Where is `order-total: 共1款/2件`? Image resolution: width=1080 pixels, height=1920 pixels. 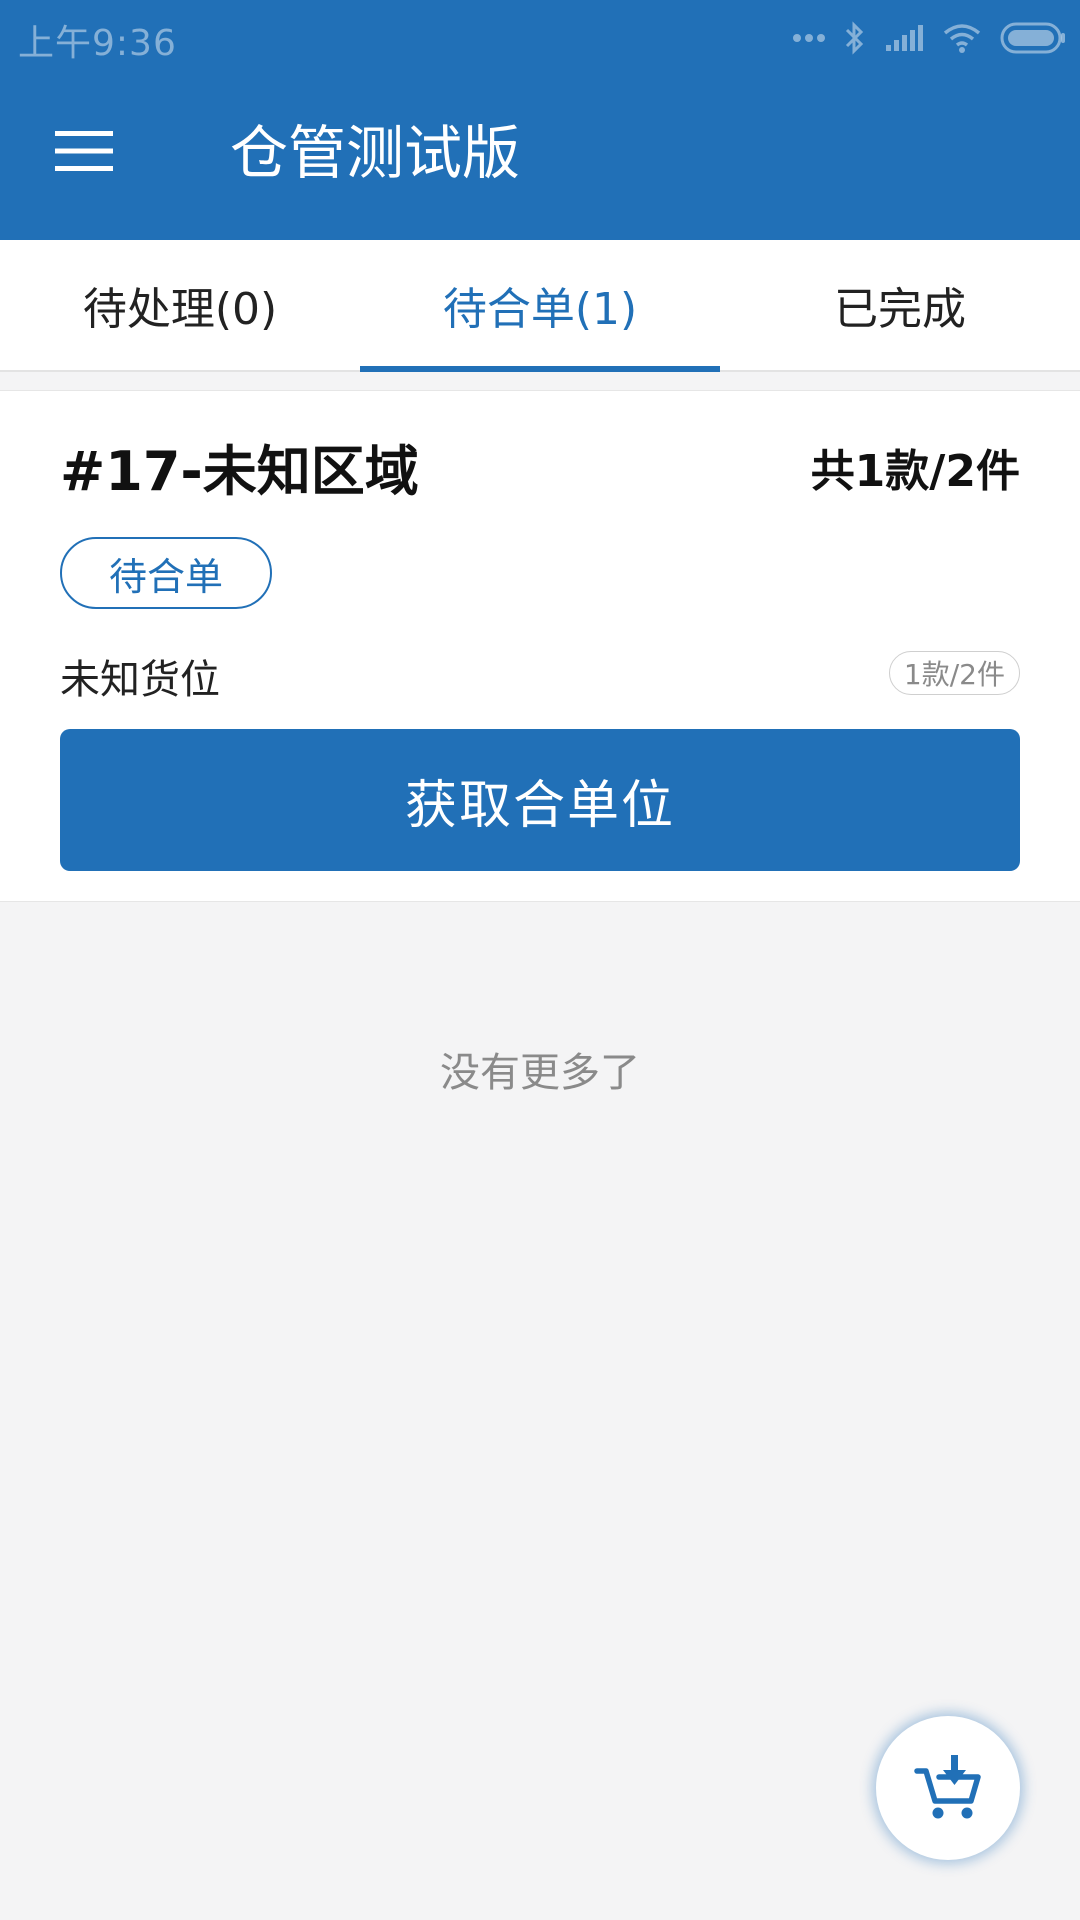
order-total: 共1款/2件 is located at coordinates (915, 471).